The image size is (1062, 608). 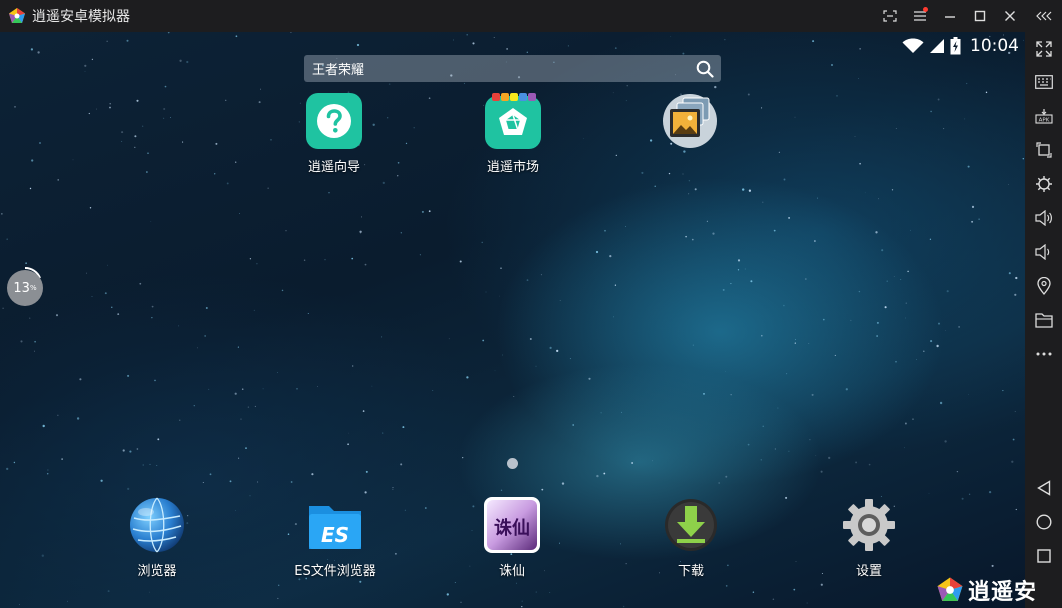 I want to click on app-es-file-explorer: ES ES文件浏览器, so click(x=335, y=537).